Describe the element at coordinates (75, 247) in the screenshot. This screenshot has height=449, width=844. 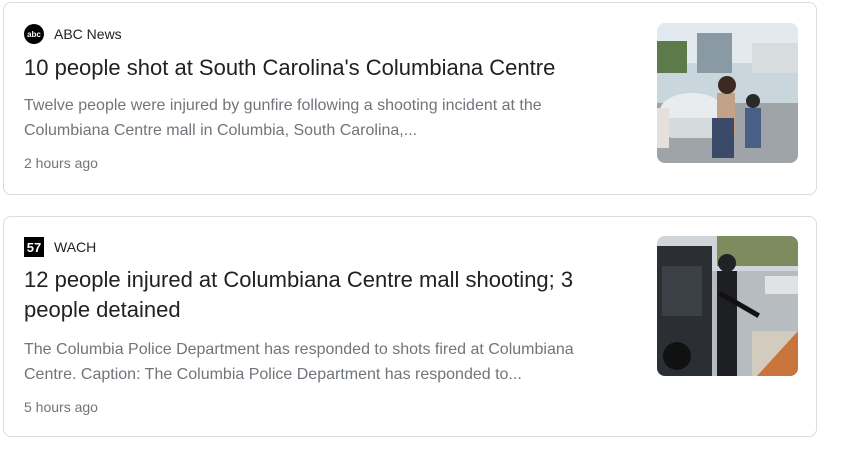
I see `source-name: WACH` at that location.